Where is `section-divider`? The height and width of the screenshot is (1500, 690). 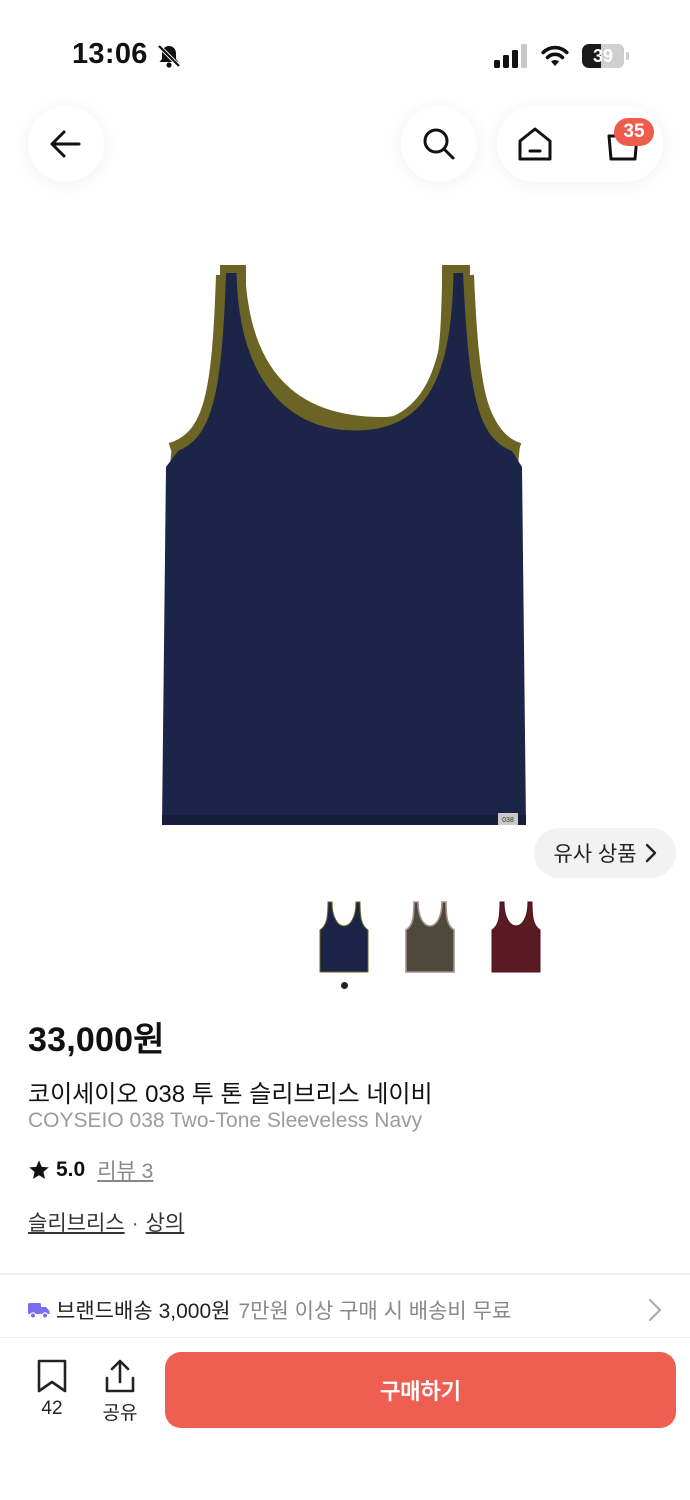 section-divider is located at coordinates (345, 1274).